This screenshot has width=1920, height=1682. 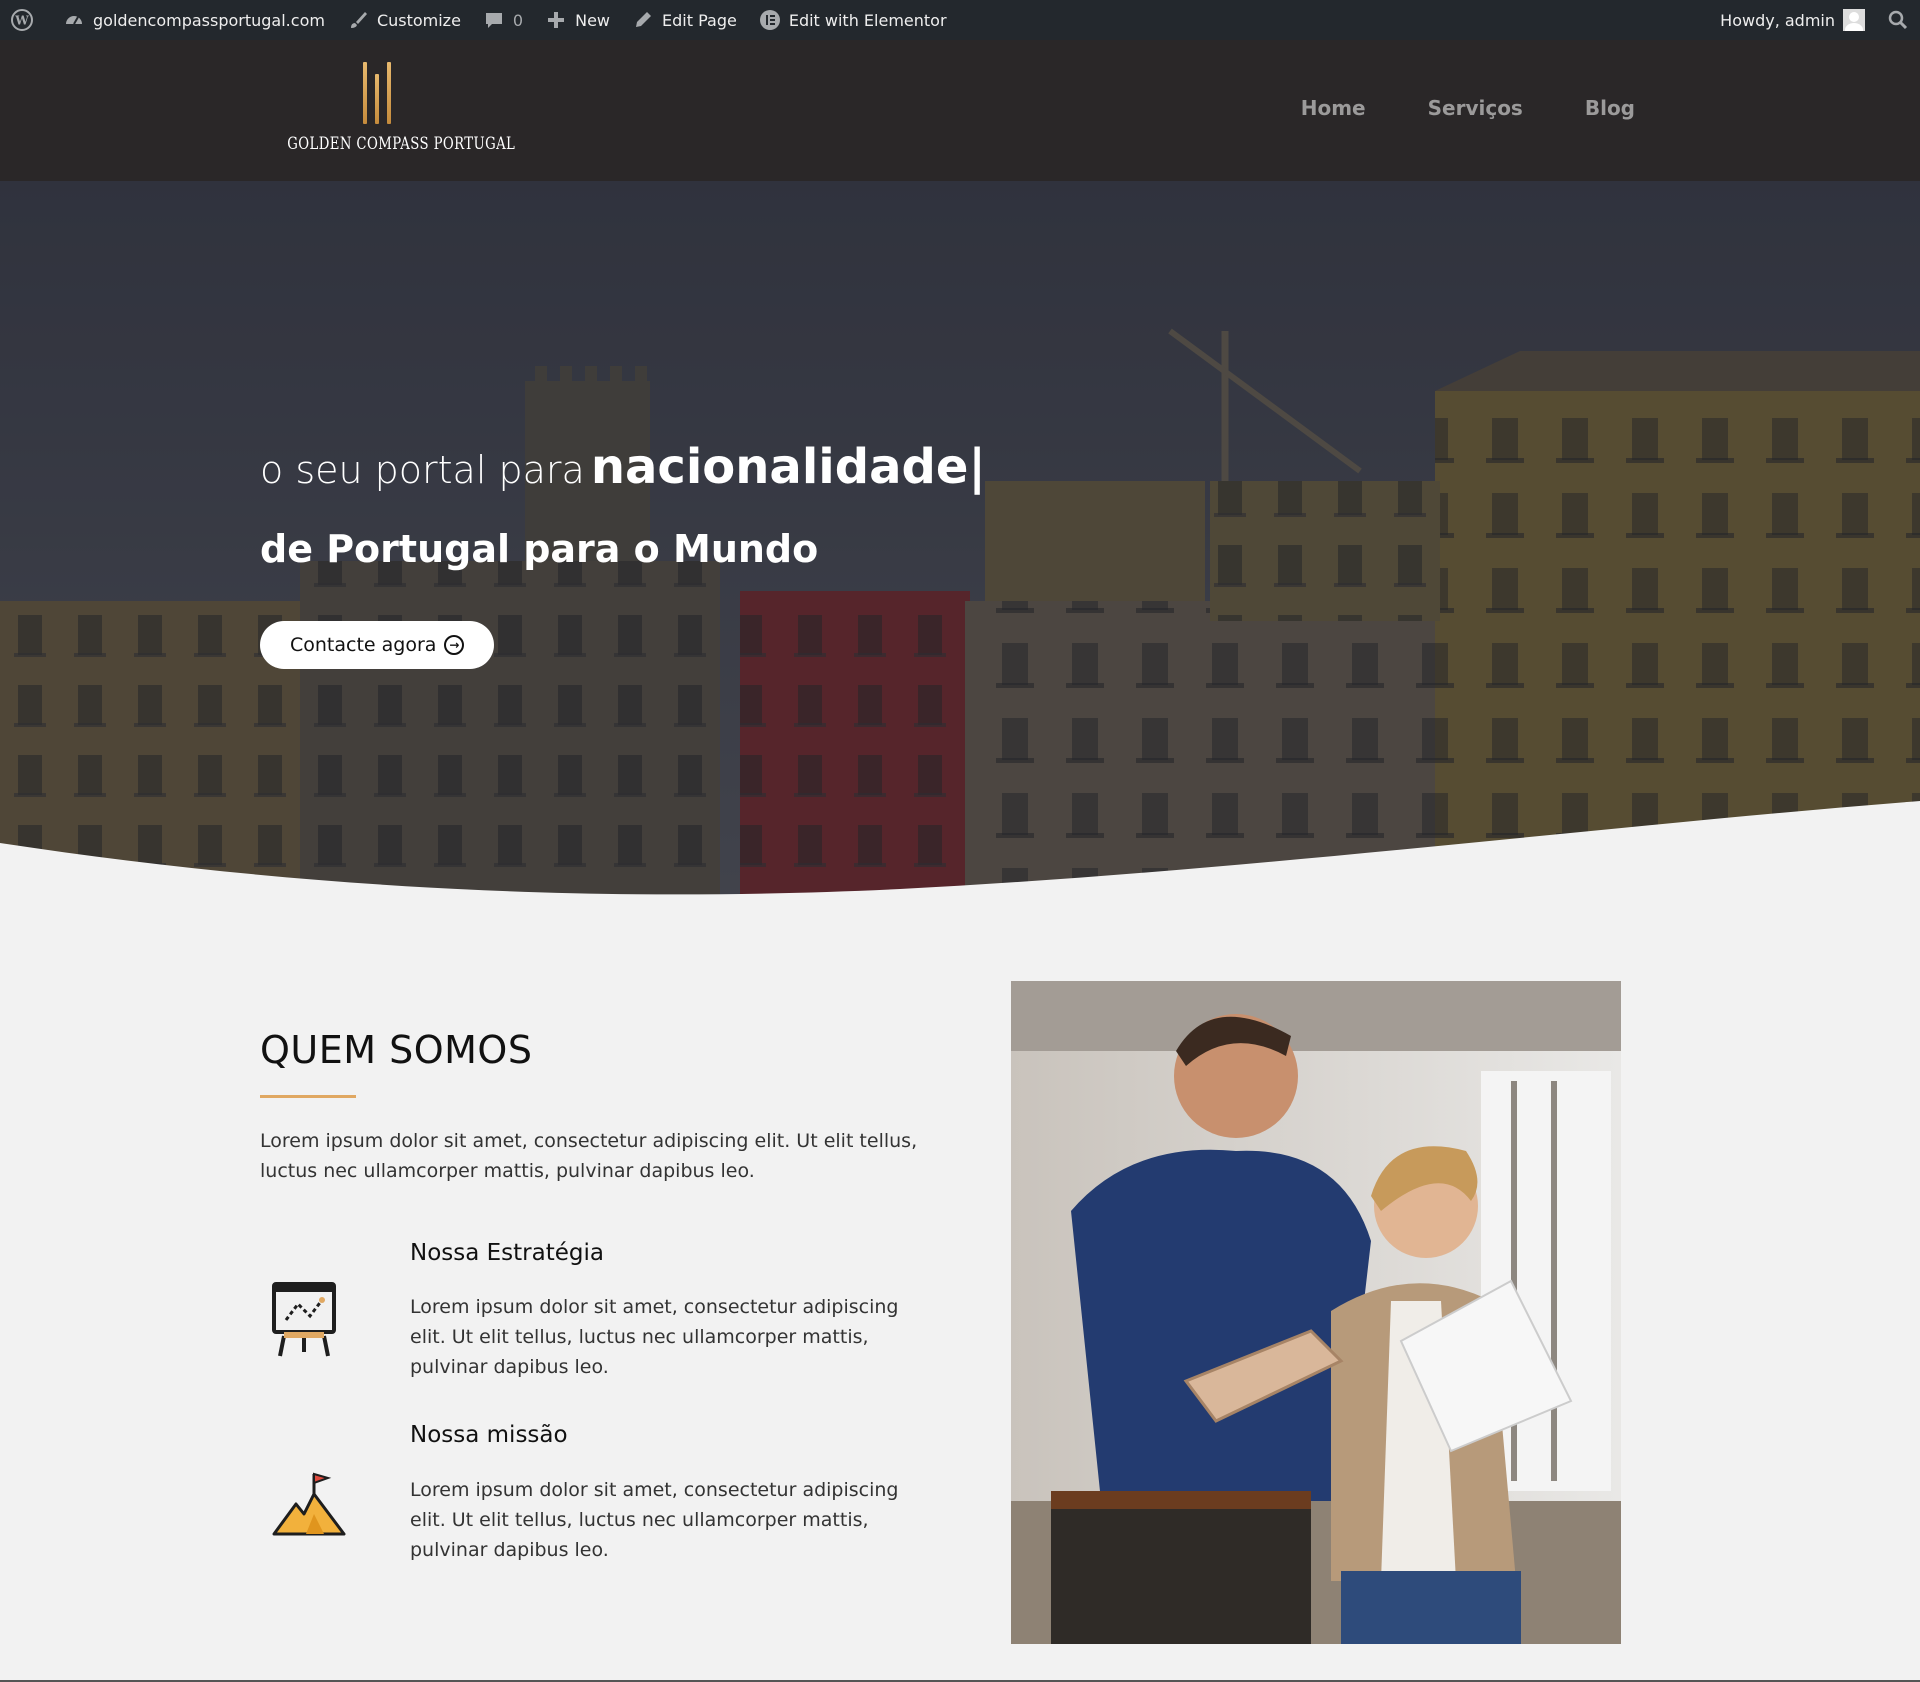 I want to click on hero-title: o seu portal para nacionalidade|, so click(x=623, y=467).